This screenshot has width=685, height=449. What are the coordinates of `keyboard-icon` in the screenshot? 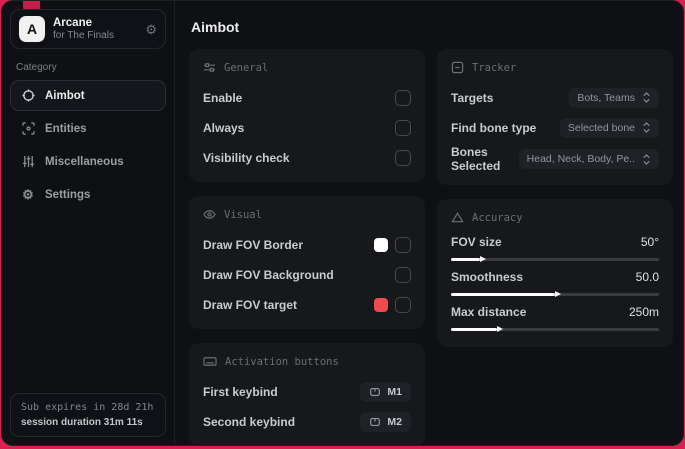 It's located at (210, 361).